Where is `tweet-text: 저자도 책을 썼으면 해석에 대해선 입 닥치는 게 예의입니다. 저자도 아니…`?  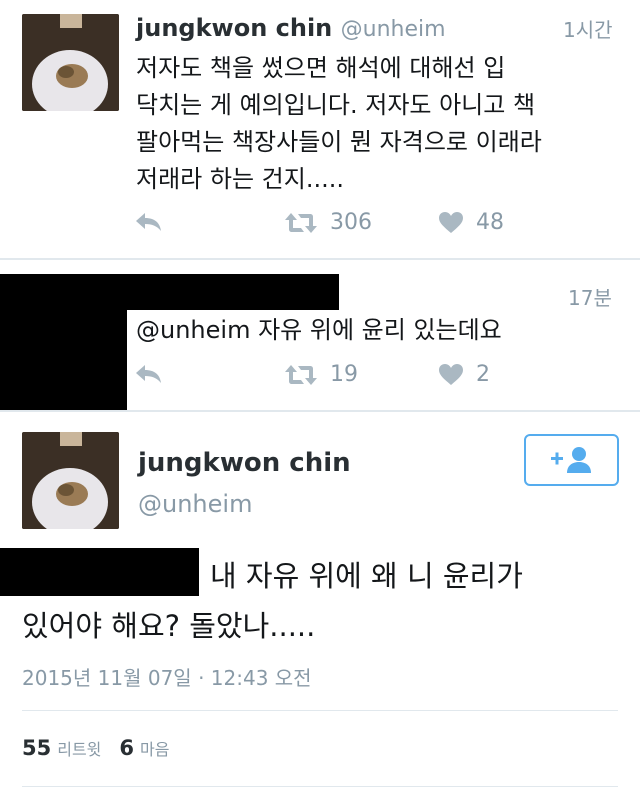 tweet-text: 저자도 책을 썼으면 해석에 대해선 입 닥치는 게 예의입니다. 저자도 아니… is located at coordinates (381, 124).